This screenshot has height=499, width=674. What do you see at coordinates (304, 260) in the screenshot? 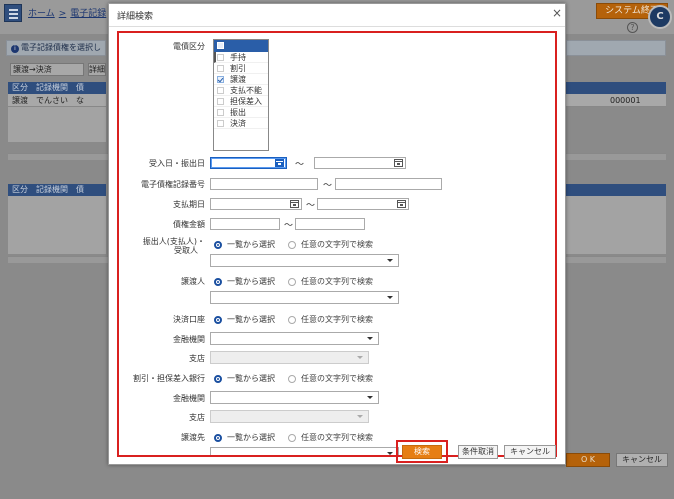
I see `drawer-select` at bounding box center [304, 260].